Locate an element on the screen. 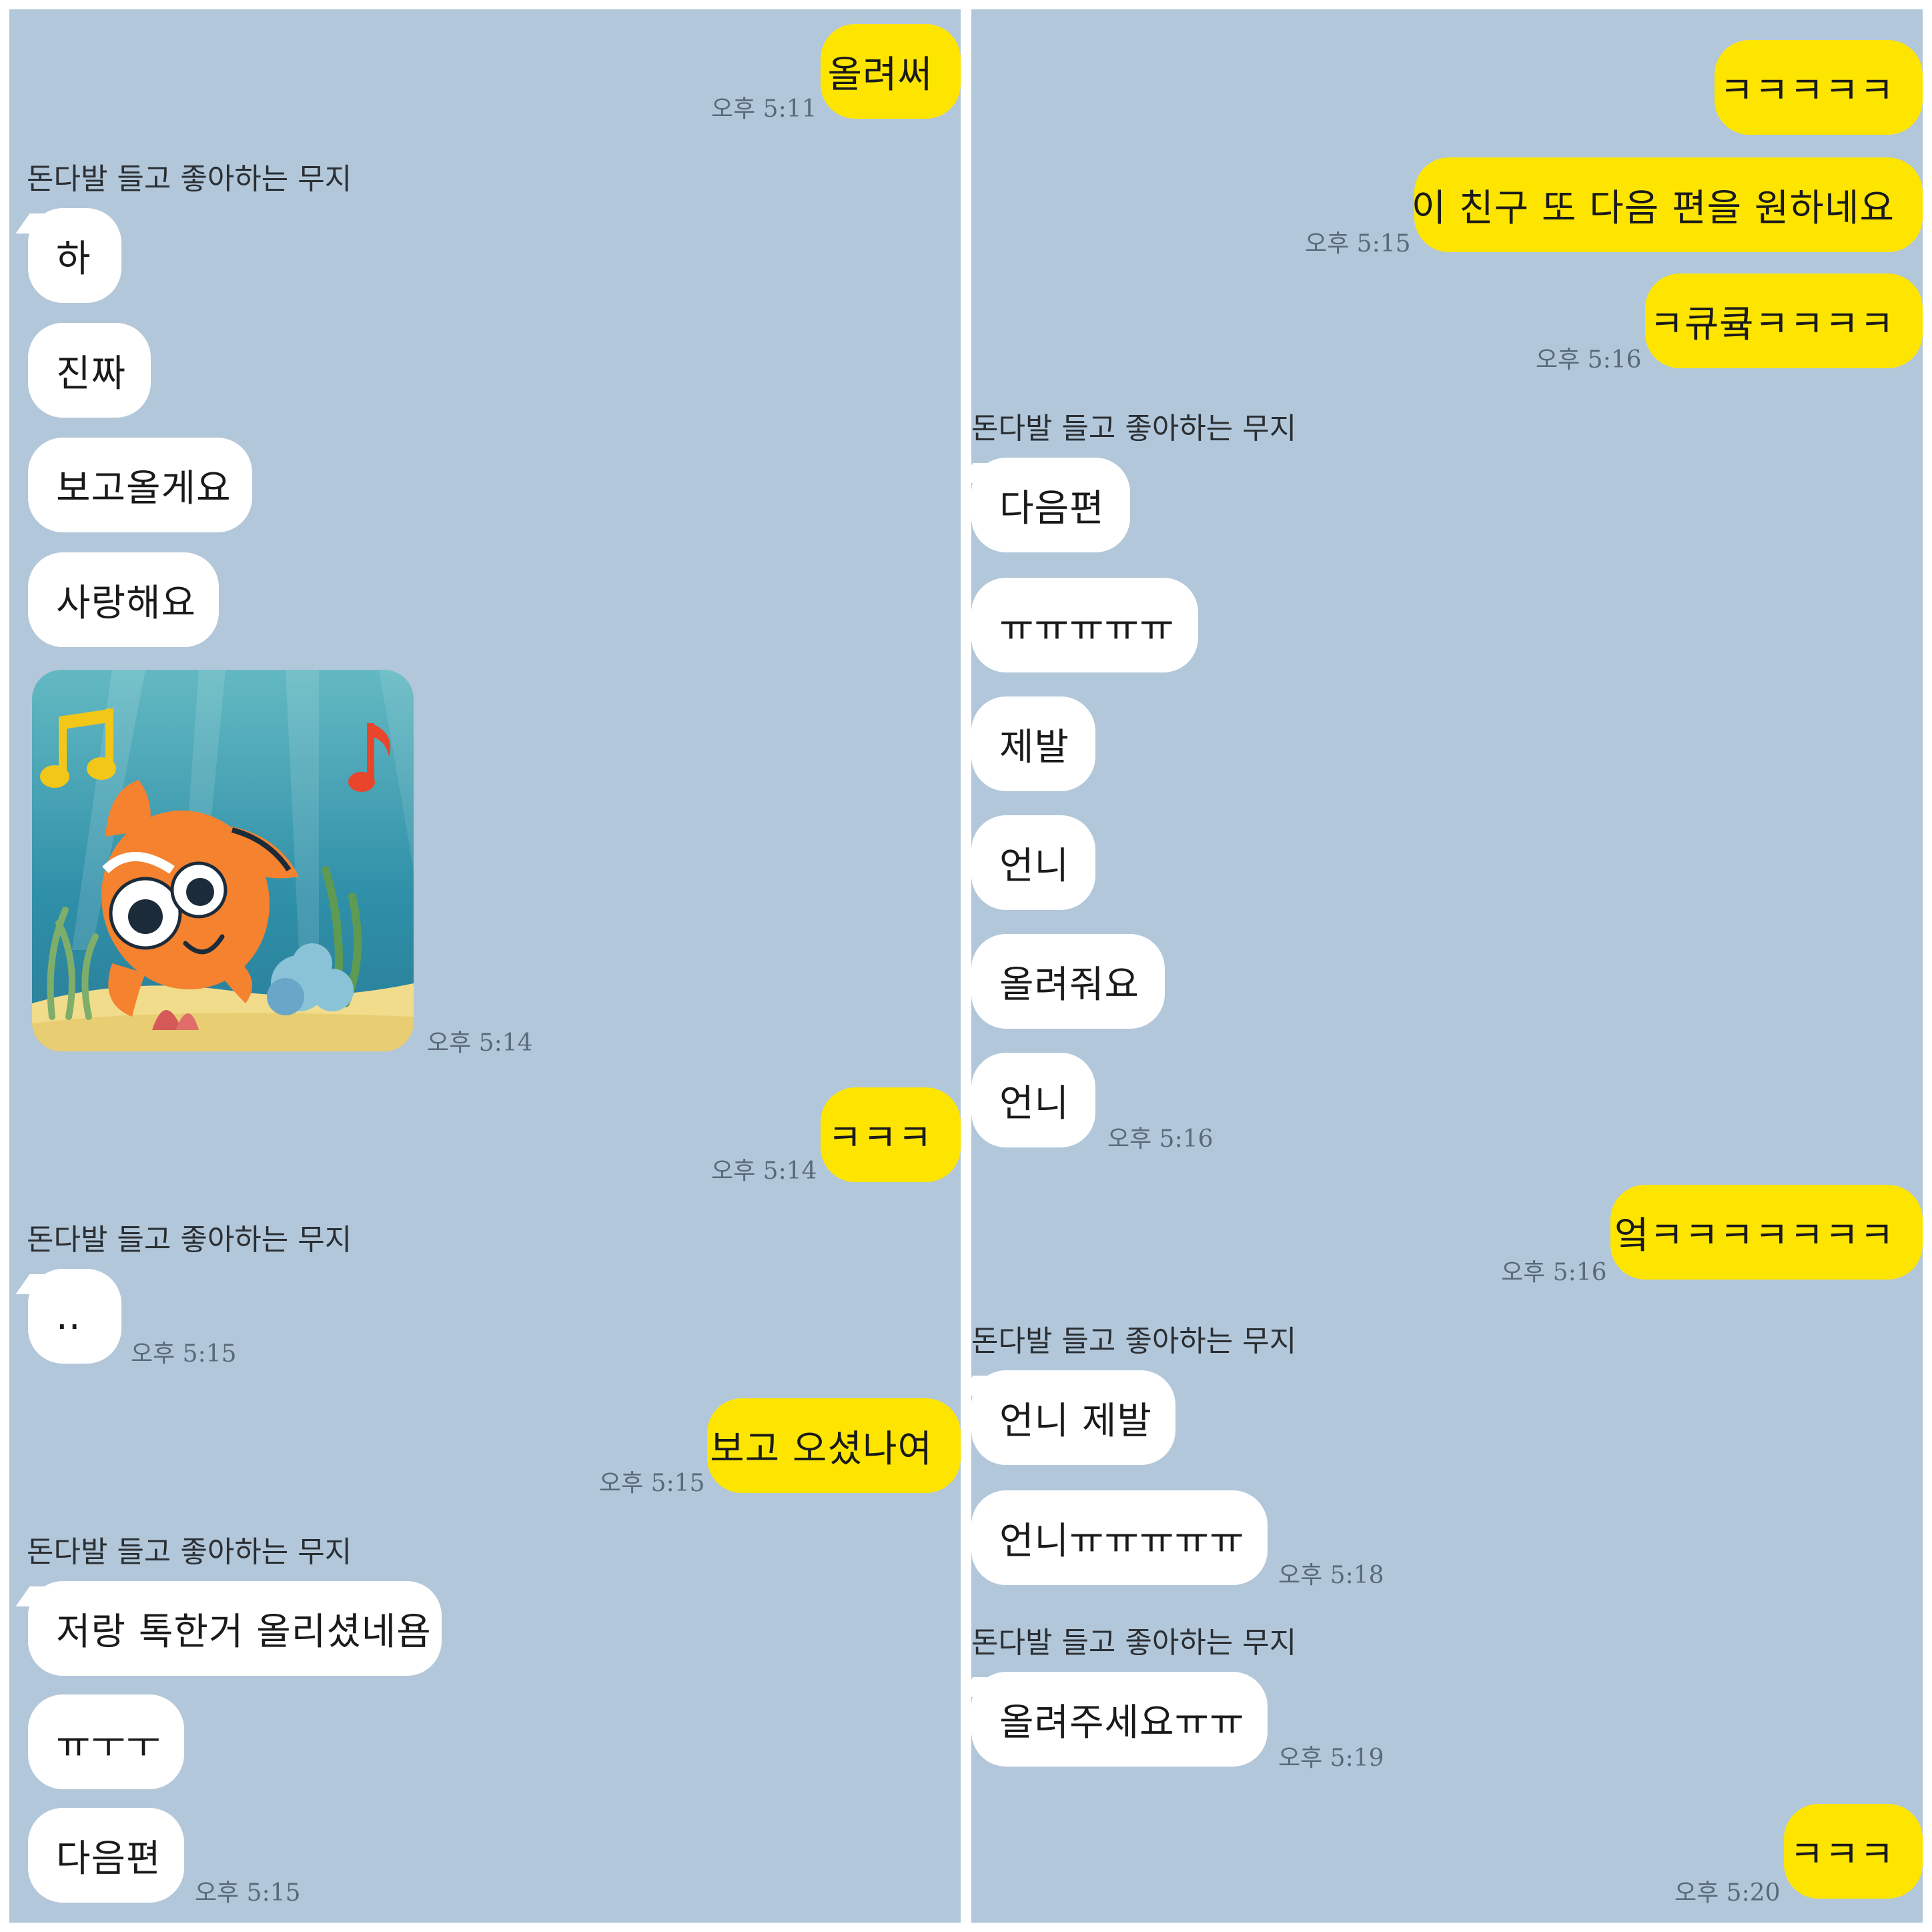  timestamp: 오후 5:18 is located at coordinates (1331, 1575).